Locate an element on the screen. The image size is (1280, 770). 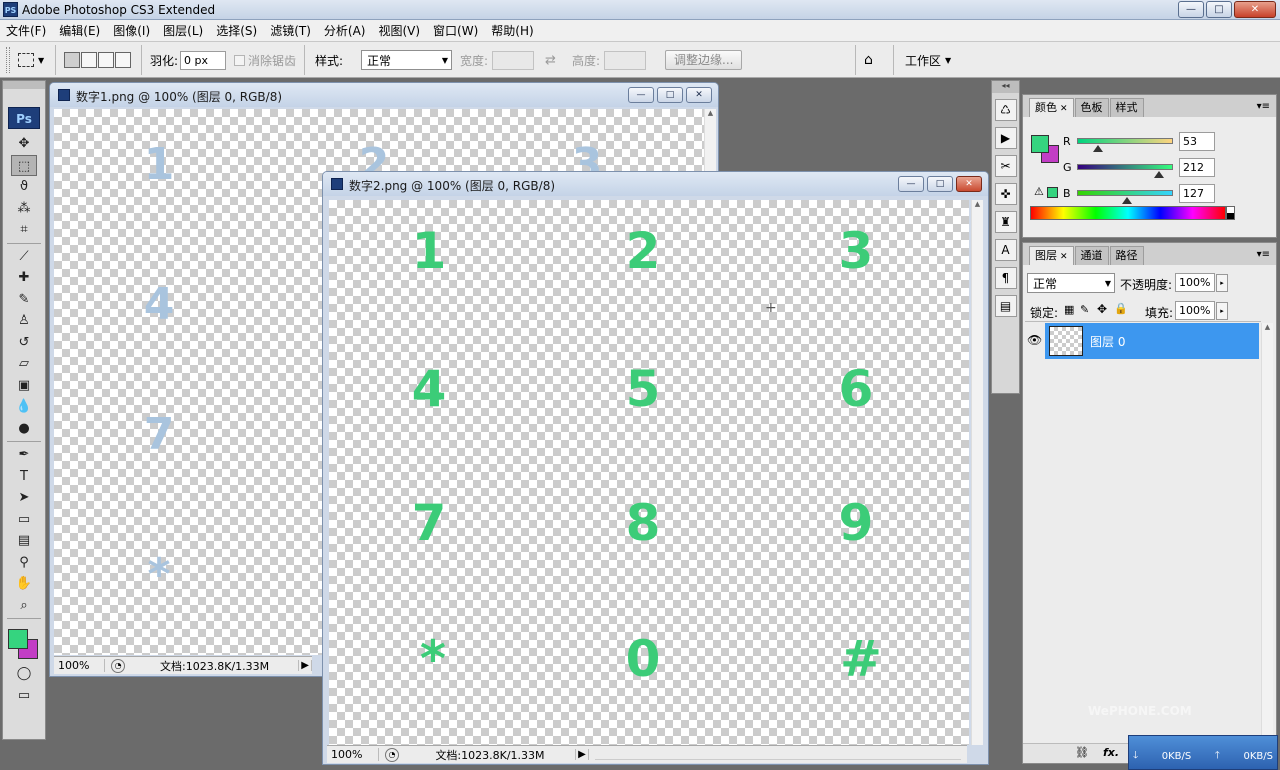
doc1-status-menu-arrow: ▶ is located at coordinates (305, 665).